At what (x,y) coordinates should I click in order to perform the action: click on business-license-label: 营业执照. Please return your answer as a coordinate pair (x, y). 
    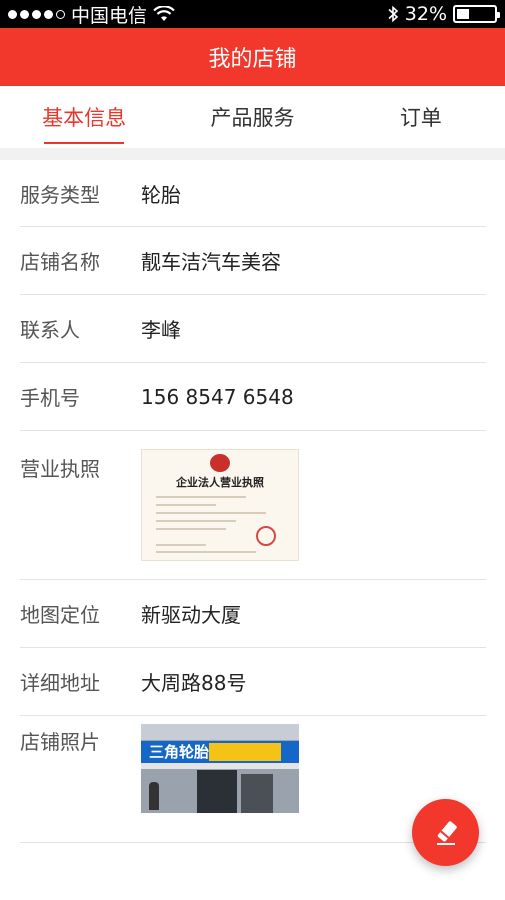
    Looking at the image, I should click on (60, 469).